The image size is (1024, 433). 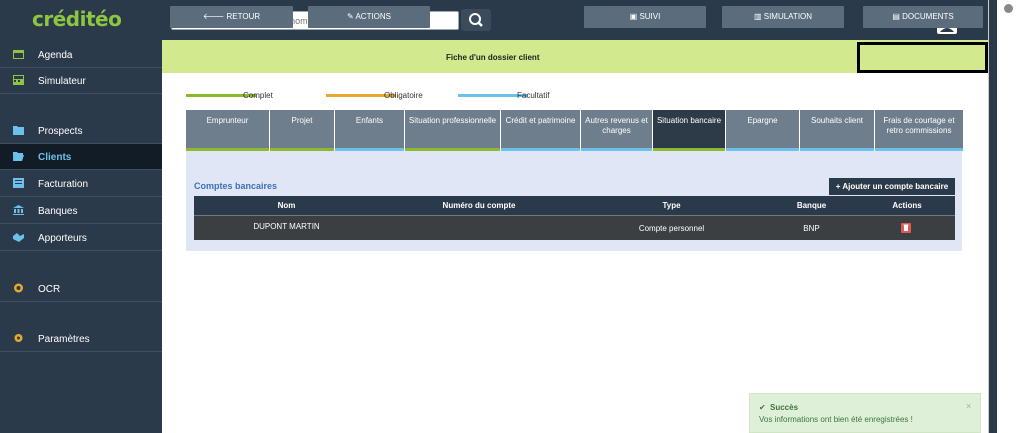 I want to click on tab-credit-patrimoine: Crédit et patrimoine, so click(x=540, y=130).